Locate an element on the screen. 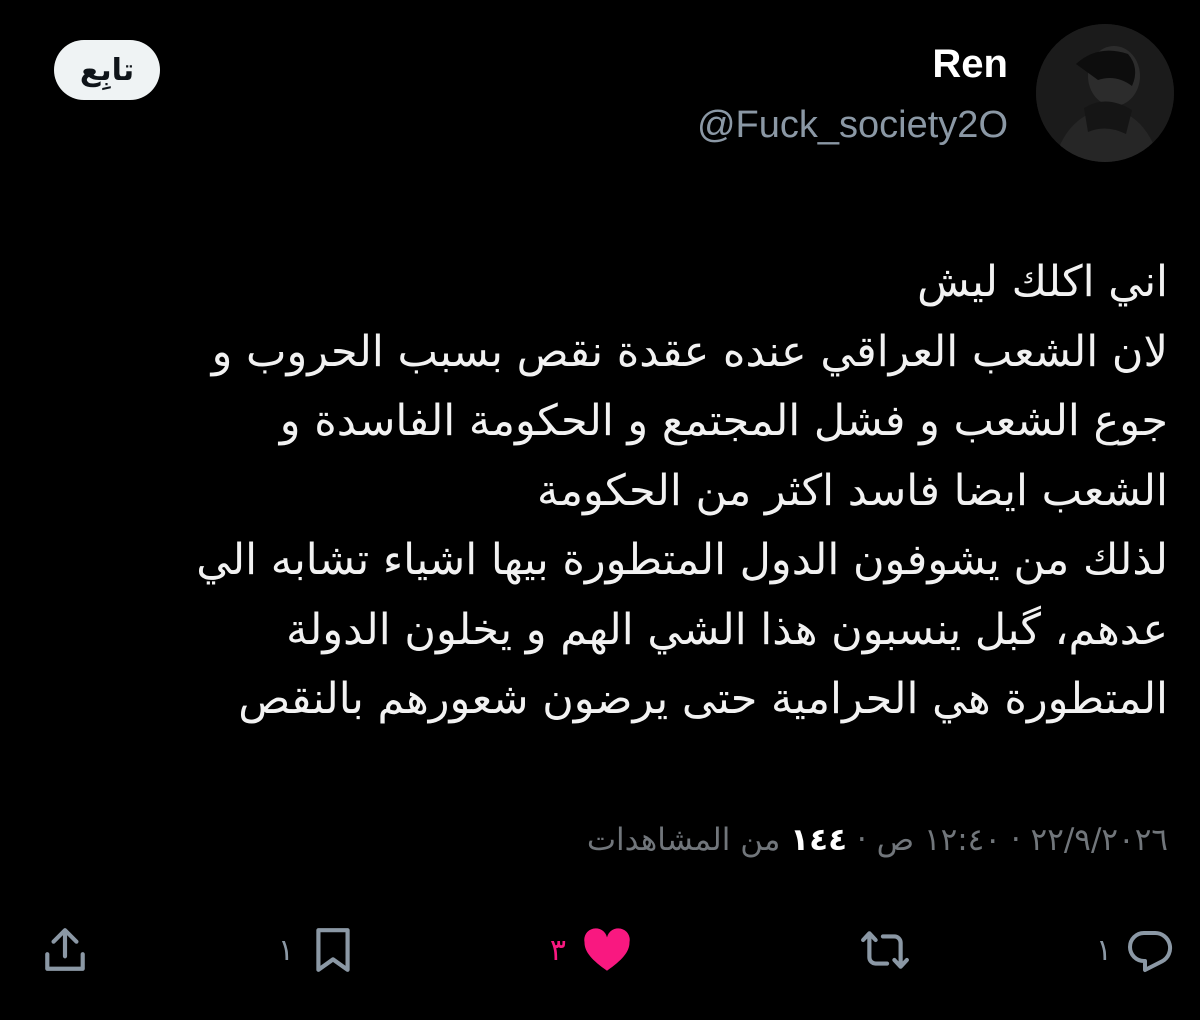 This screenshot has width=1200, height=1020. views-count: ١٤٤ is located at coordinates (818, 840).